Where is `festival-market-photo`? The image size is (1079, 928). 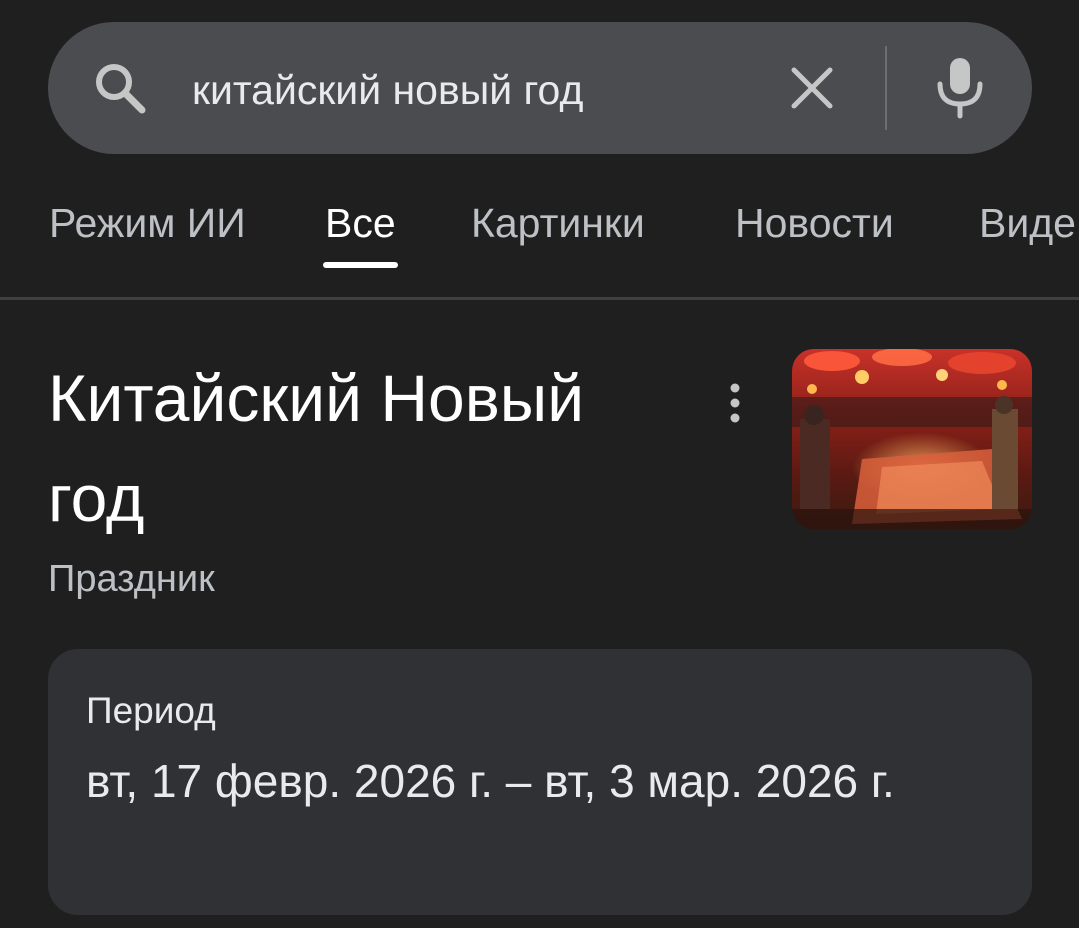 festival-market-photo is located at coordinates (912, 439).